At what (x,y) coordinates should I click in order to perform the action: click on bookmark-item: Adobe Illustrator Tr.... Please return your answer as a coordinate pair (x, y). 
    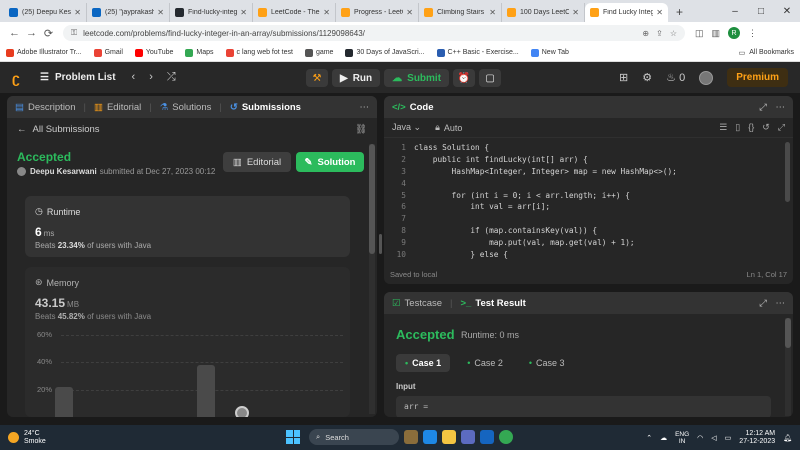
    Looking at the image, I should click on (44, 52).